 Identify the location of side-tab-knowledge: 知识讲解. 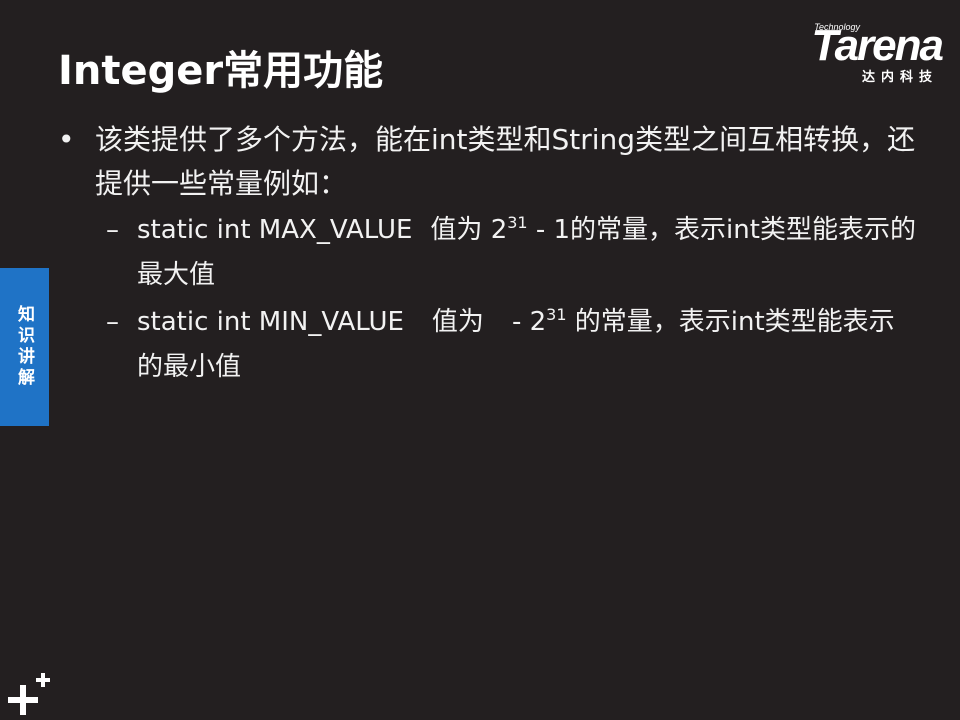
(24, 347).